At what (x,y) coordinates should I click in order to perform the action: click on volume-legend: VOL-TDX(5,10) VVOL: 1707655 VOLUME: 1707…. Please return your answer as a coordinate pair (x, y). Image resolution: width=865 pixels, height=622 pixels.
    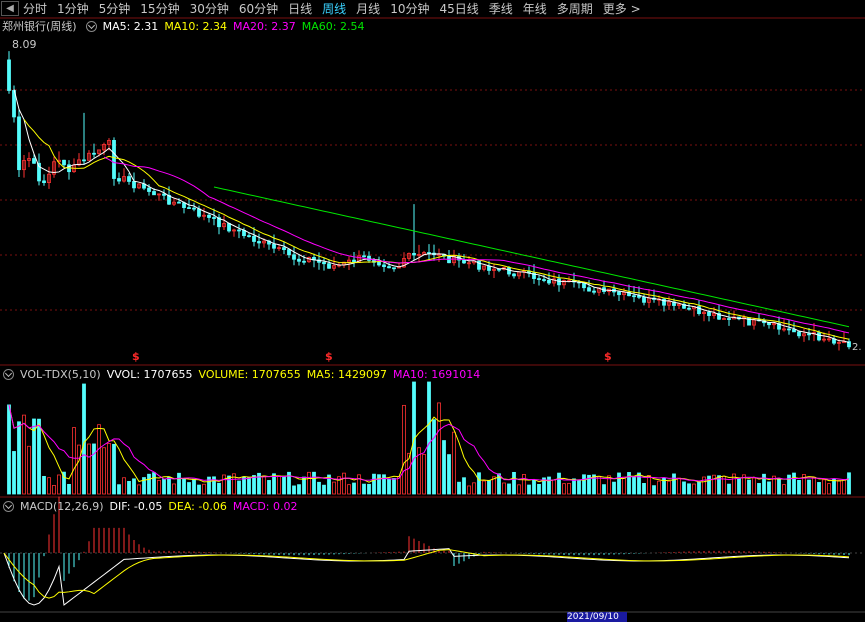
    Looking at the image, I should click on (243, 374).